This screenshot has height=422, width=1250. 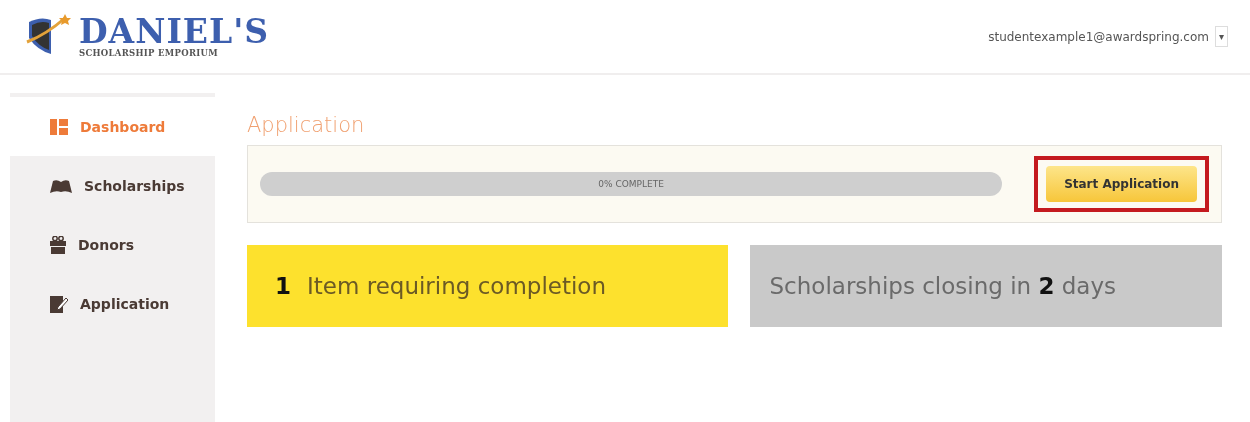 What do you see at coordinates (1121, 184) in the screenshot?
I see `start-application-button: Start Application` at bounding box center [1121, 184].